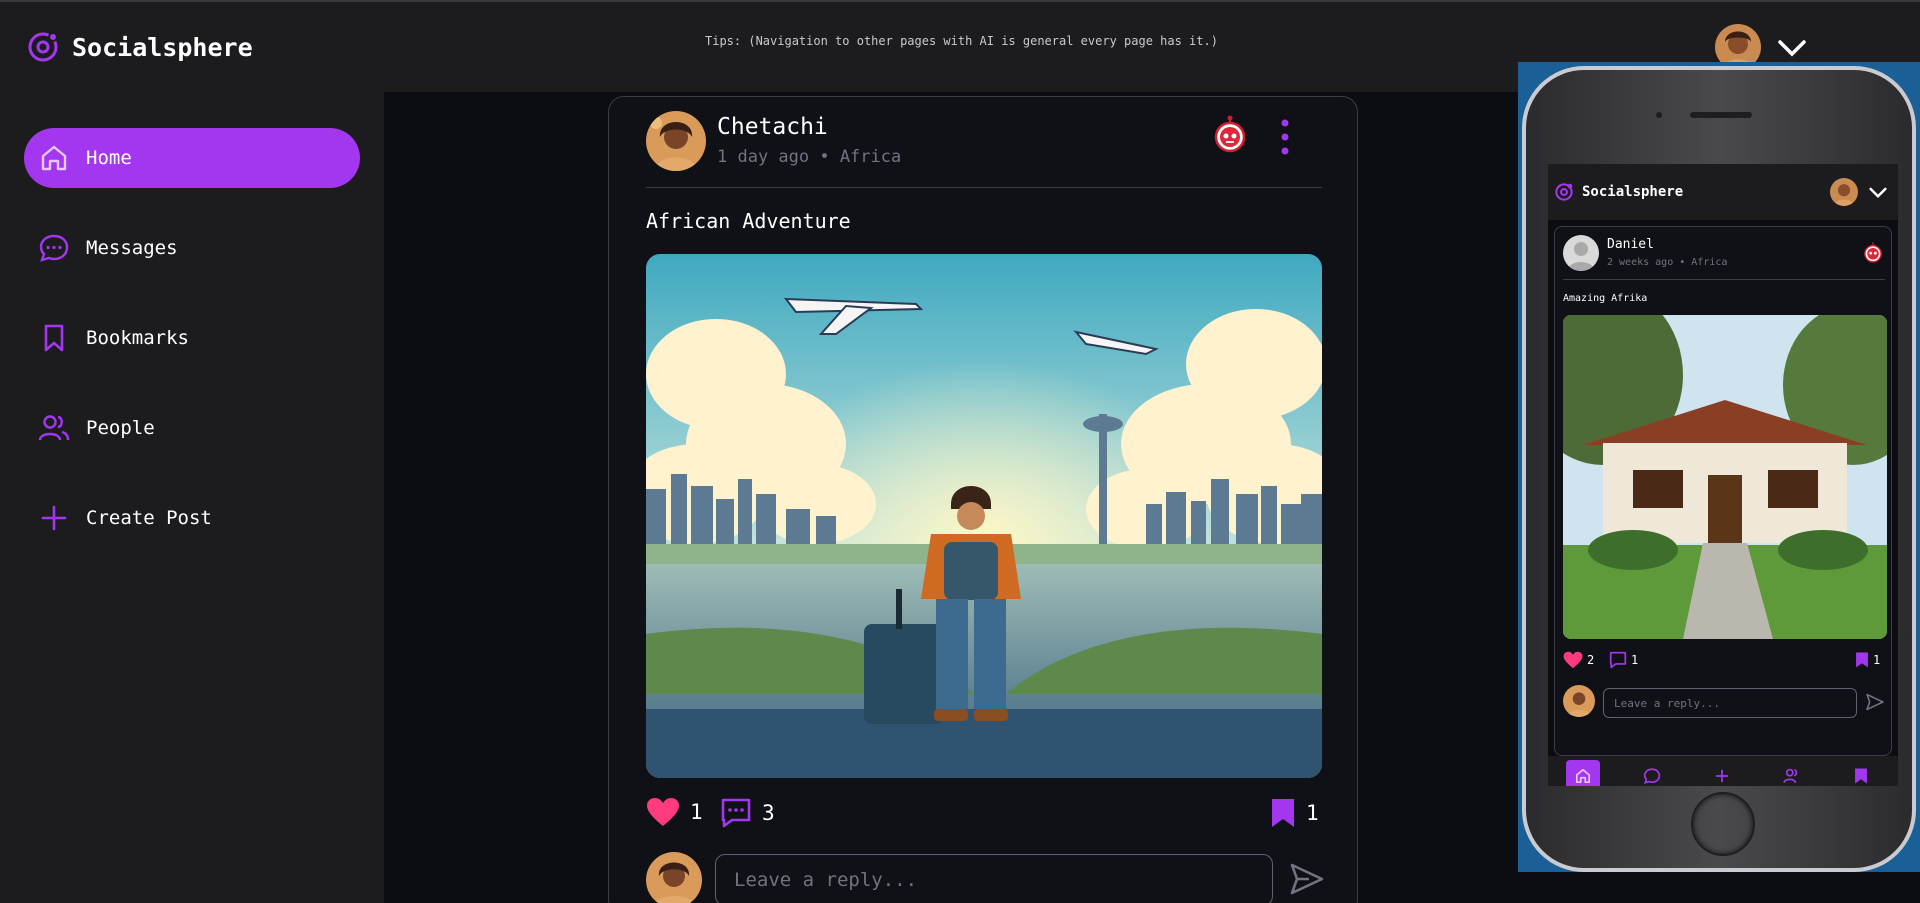 The height and width of the screenshot is (903, 1920). What do you see at coordinates (132, 248) in the screenshot?
I see `sidebar-item-label: Messages` at bounding box center [132, 248].